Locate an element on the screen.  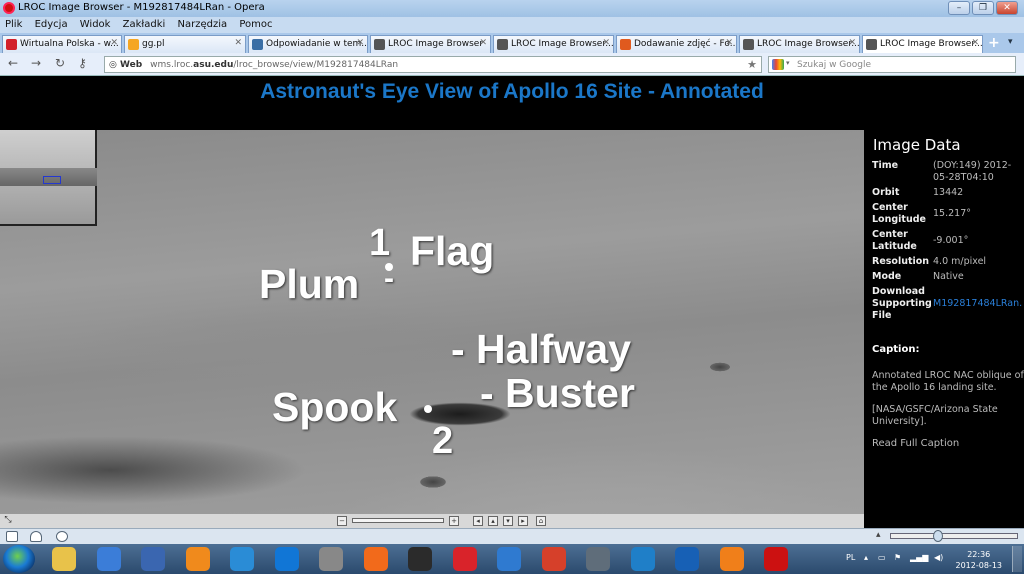
menu-file: Plik is located at coordinates (13, 23).